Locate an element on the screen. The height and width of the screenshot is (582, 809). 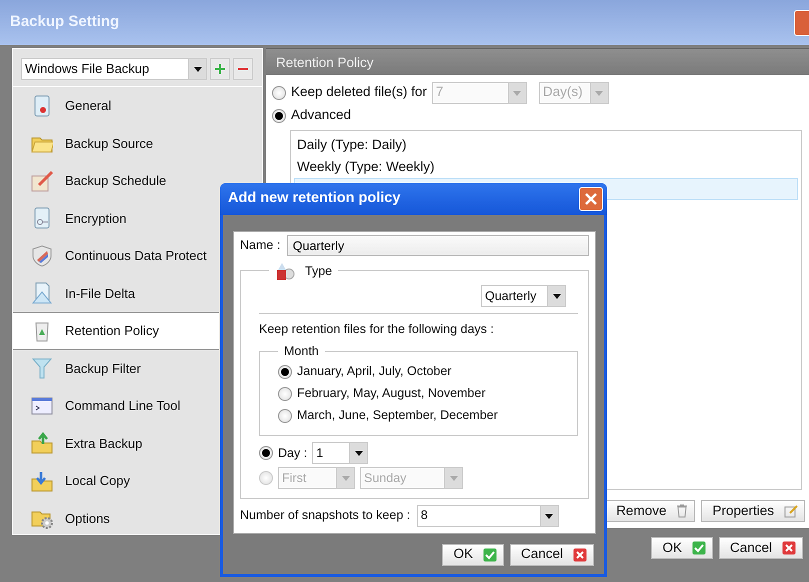
panel-header: Retention Policy is located at coordinates (537, 61).